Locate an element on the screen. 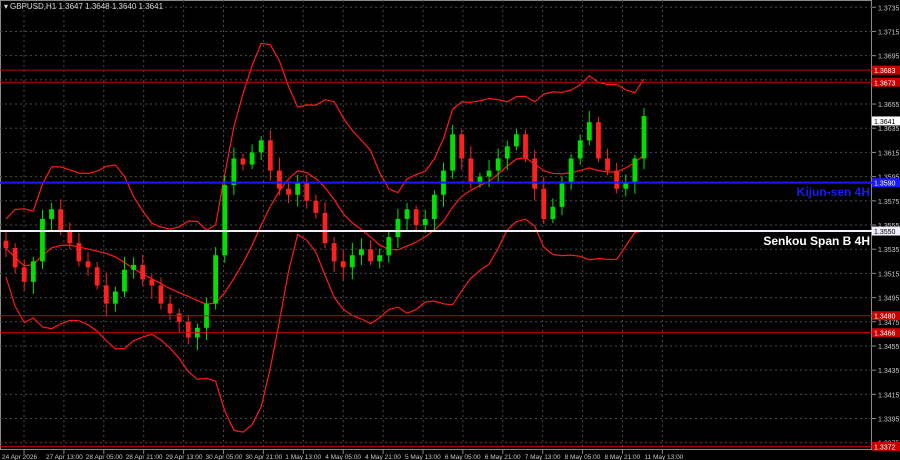  y-tick-label: 1.3435 is located at coordinates (889, 371).